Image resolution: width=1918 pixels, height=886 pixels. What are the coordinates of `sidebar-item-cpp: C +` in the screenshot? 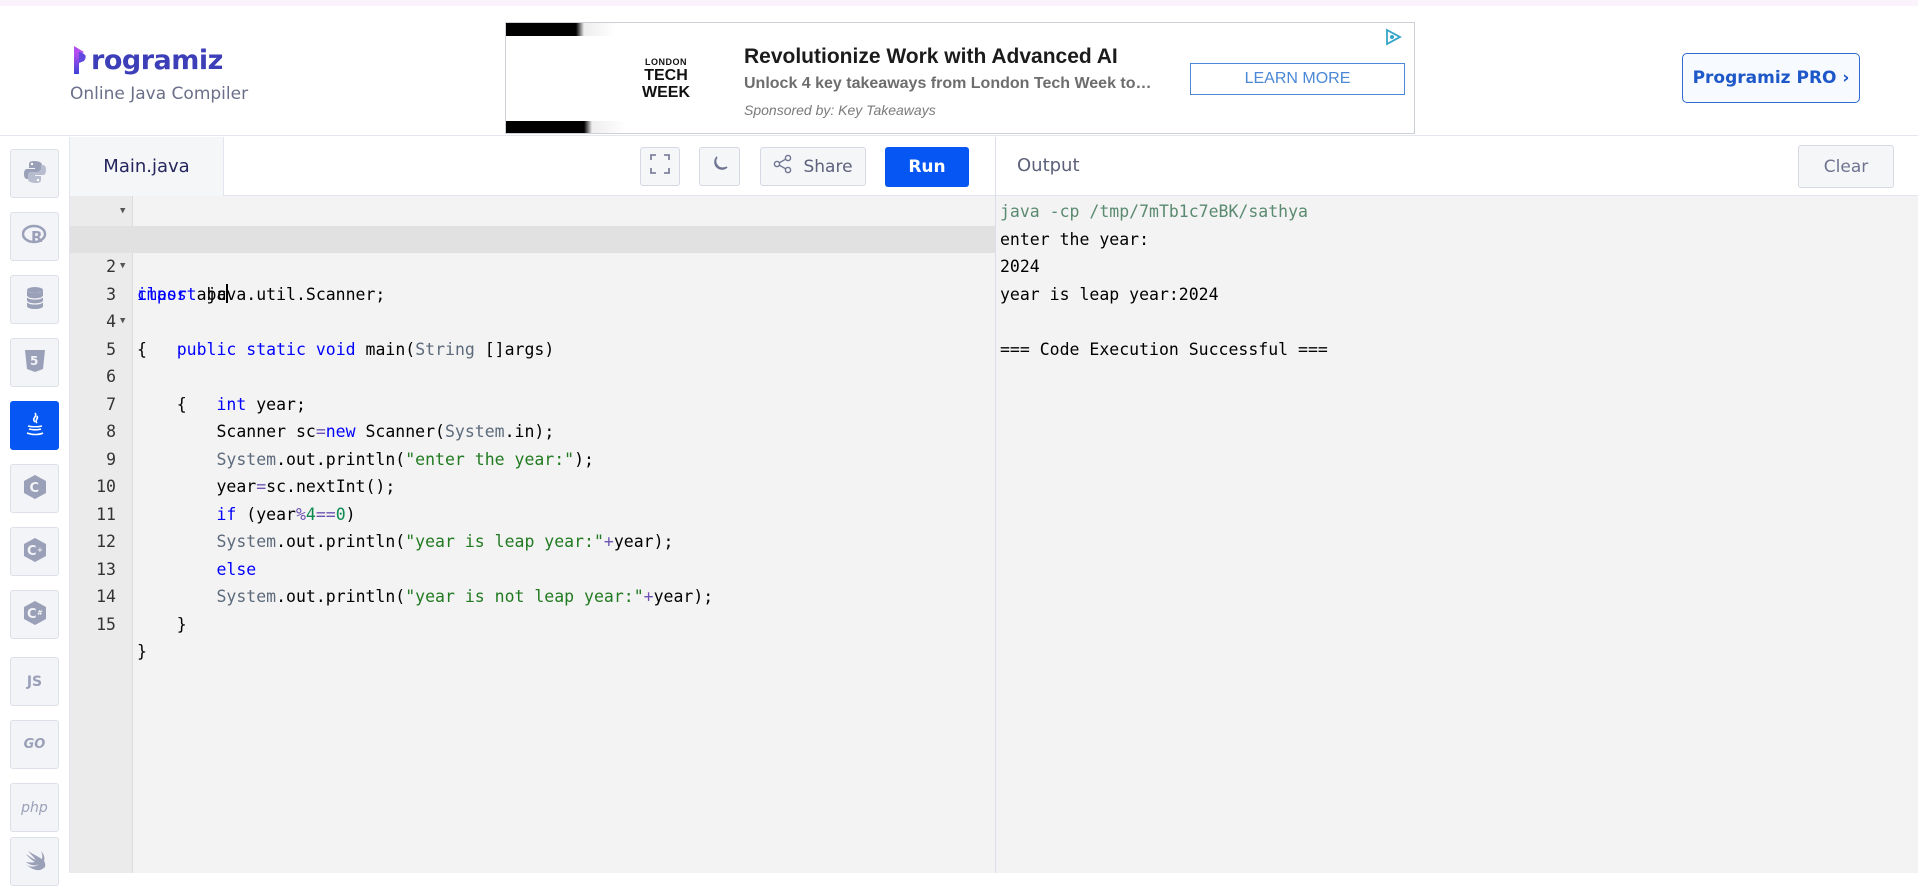 It's located at (34, 551).